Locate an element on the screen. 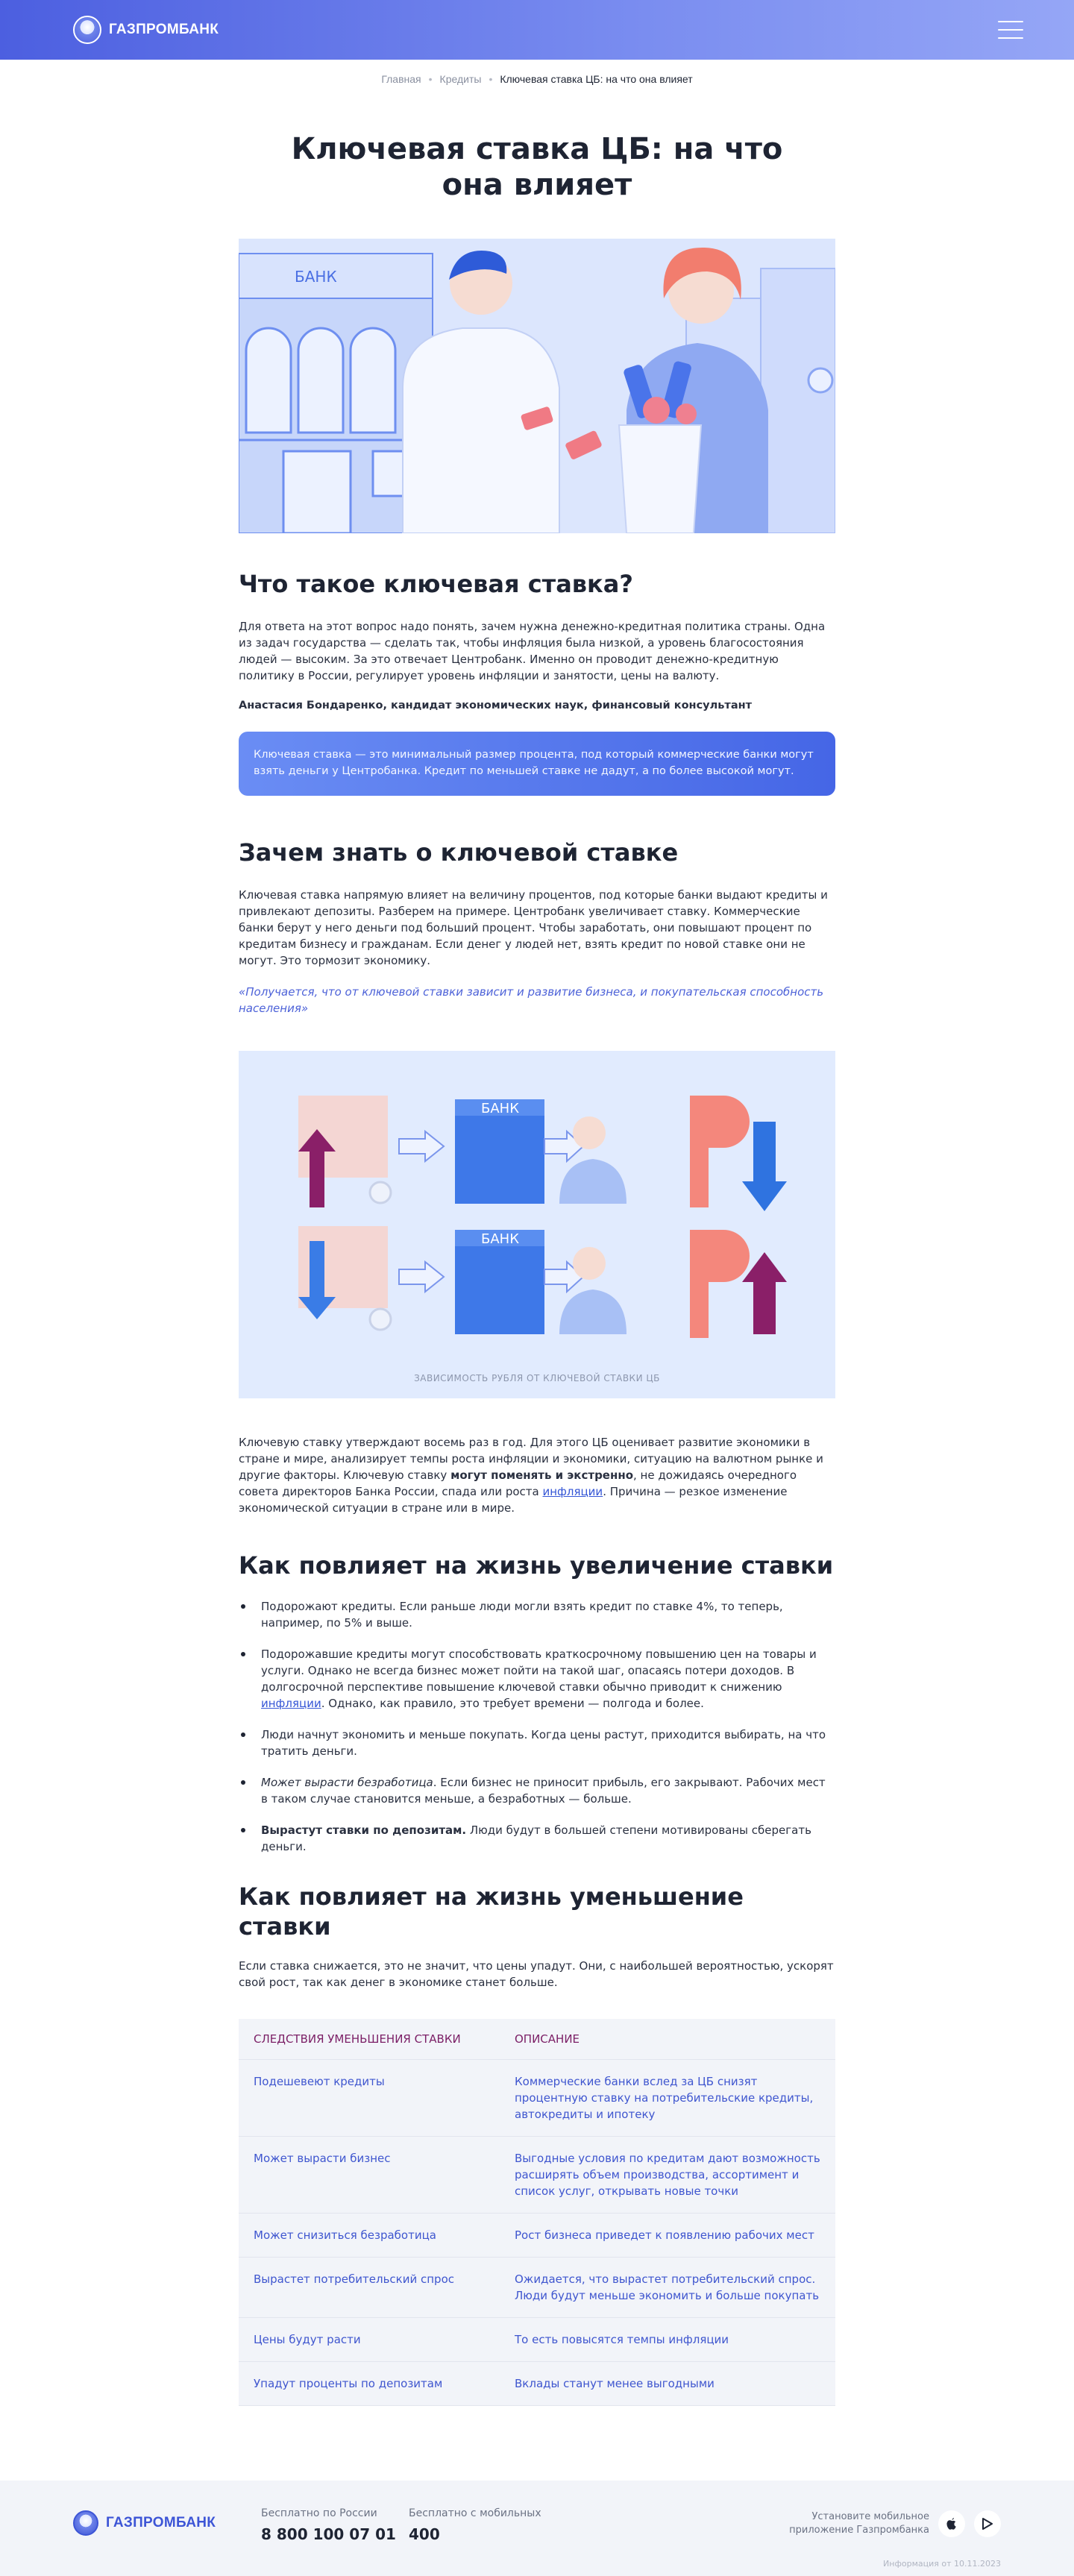  paragraph-bold: могут поменять и экстренно is located at coordinates (542, 1475).